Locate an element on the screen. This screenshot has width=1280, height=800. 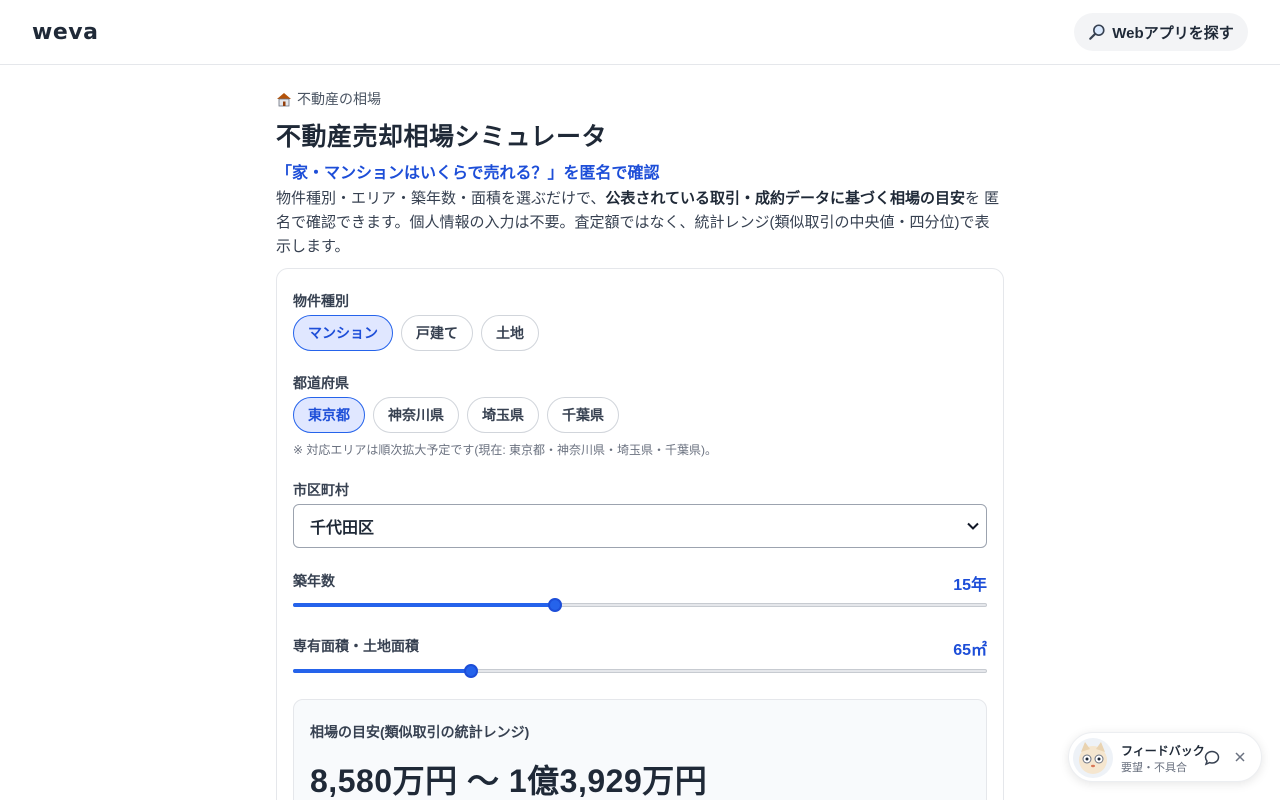
feedback-widget: フィードバック 要望・不具合 is located at coordinates (1165, 757).